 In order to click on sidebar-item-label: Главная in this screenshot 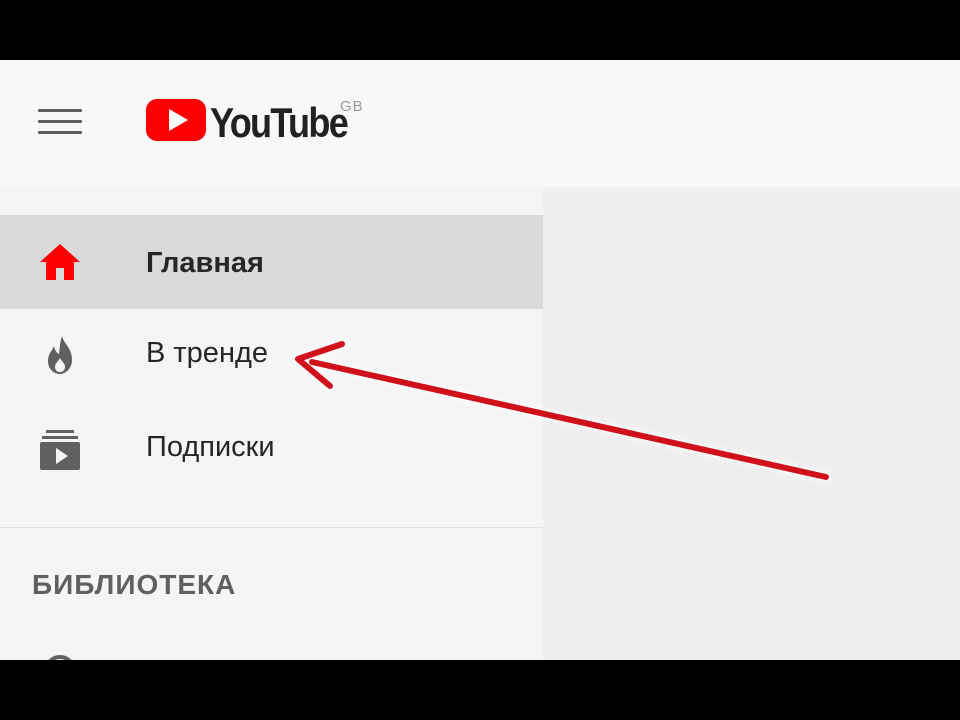, I will do `click(205, 263)`.